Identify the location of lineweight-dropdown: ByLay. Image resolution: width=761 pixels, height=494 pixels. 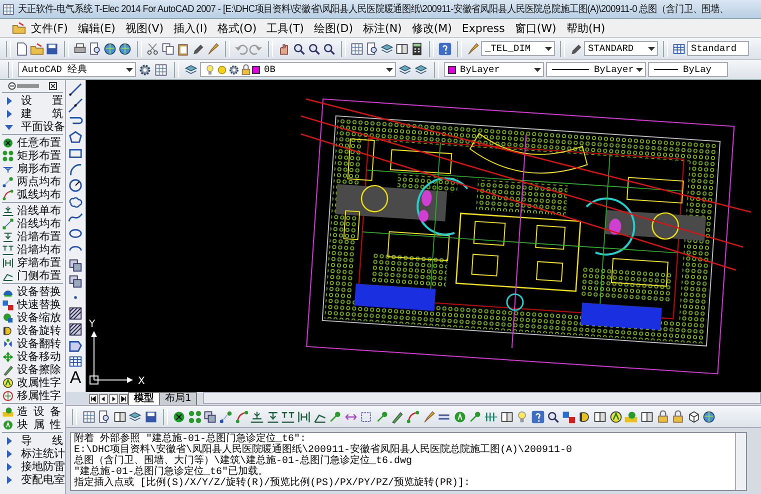
(688, 69).